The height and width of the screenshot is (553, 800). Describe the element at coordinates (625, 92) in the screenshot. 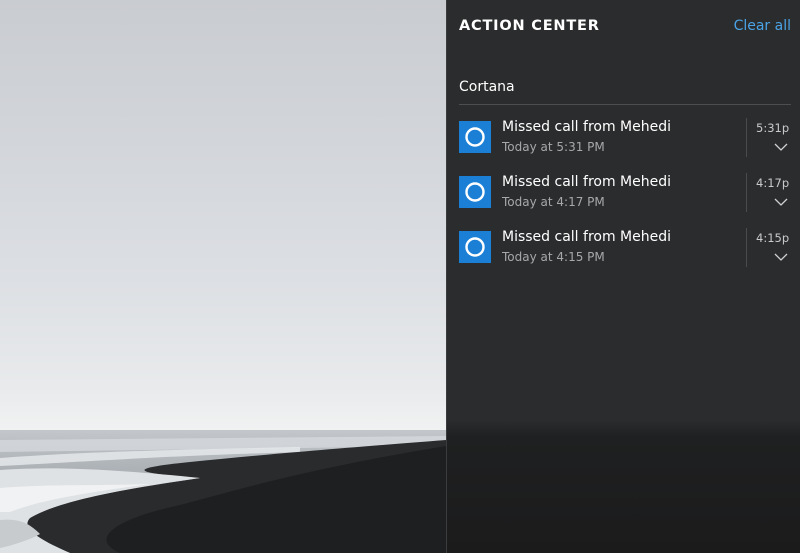

I see `notification-group-cortana: Cortana` at that location.